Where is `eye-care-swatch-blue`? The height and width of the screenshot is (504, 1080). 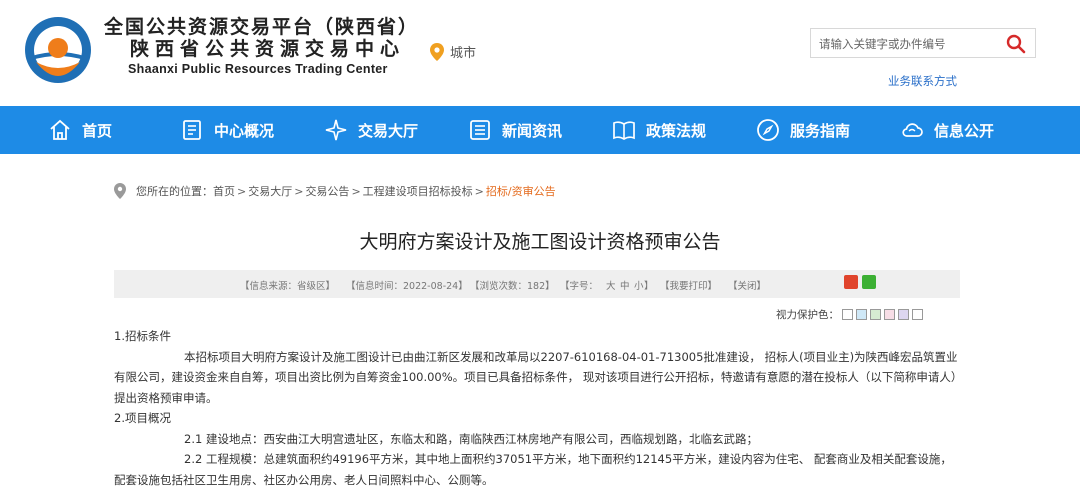 eye-care-swatch-blue is located at coordinates (861, 314).